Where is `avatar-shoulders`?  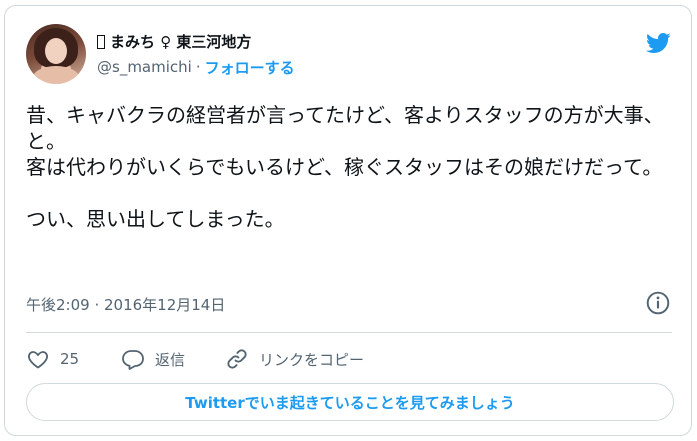
avatar-shoulders is located at coordinates (56, 75).